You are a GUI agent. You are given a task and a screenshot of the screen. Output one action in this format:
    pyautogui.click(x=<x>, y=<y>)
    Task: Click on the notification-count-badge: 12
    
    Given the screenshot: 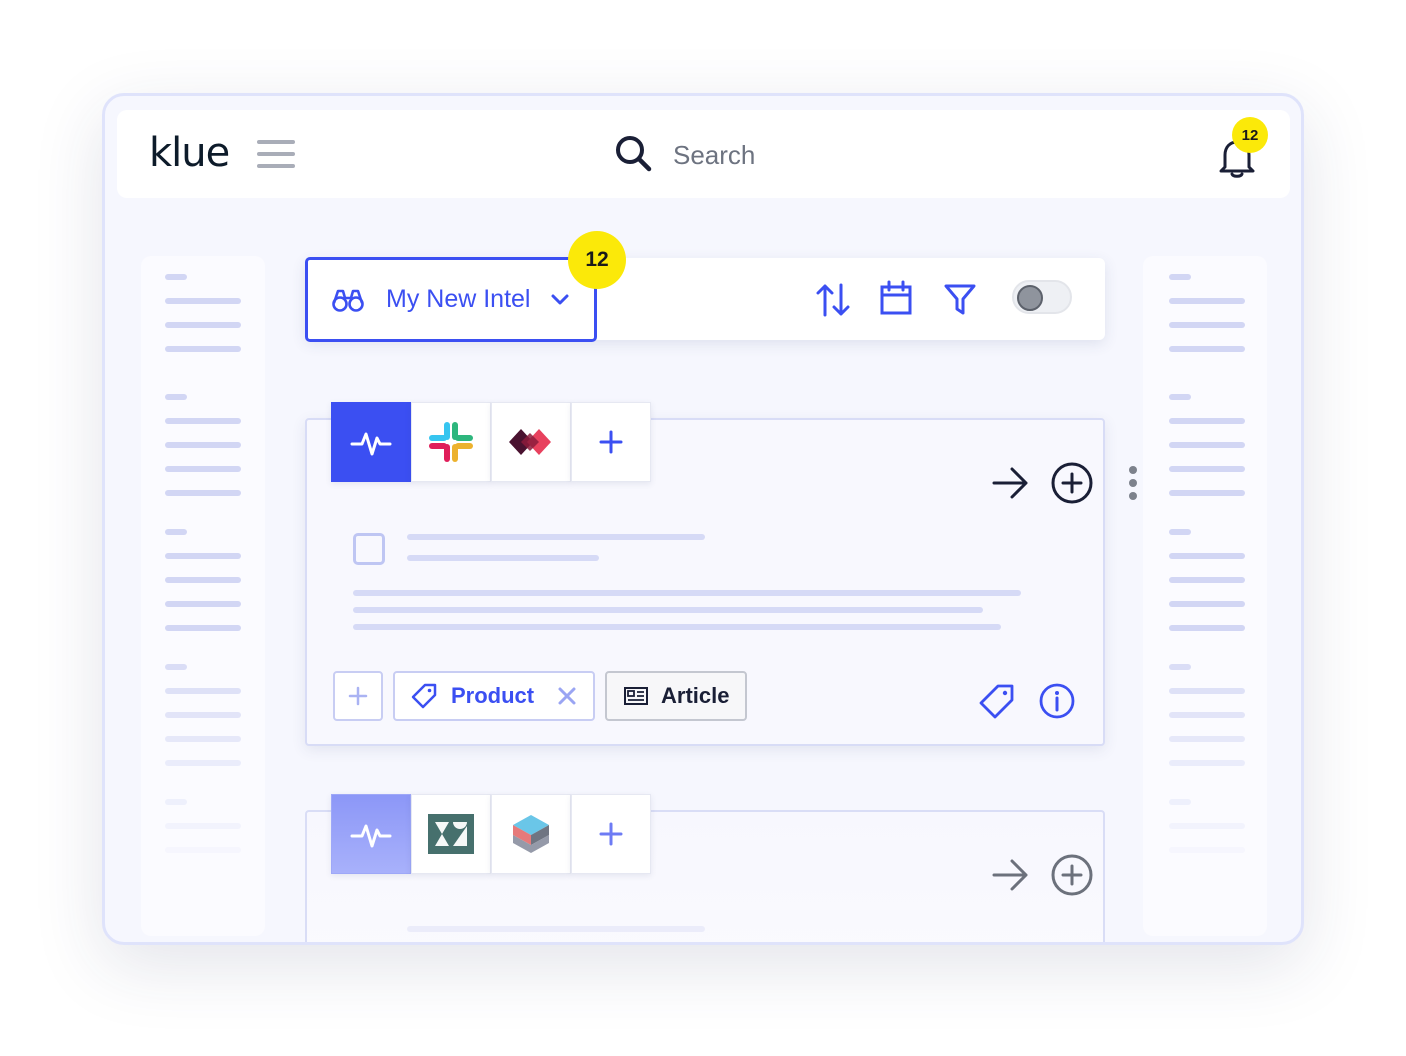 What is the action you would take?
    pyautogui.click(x=1250, y=135)
    